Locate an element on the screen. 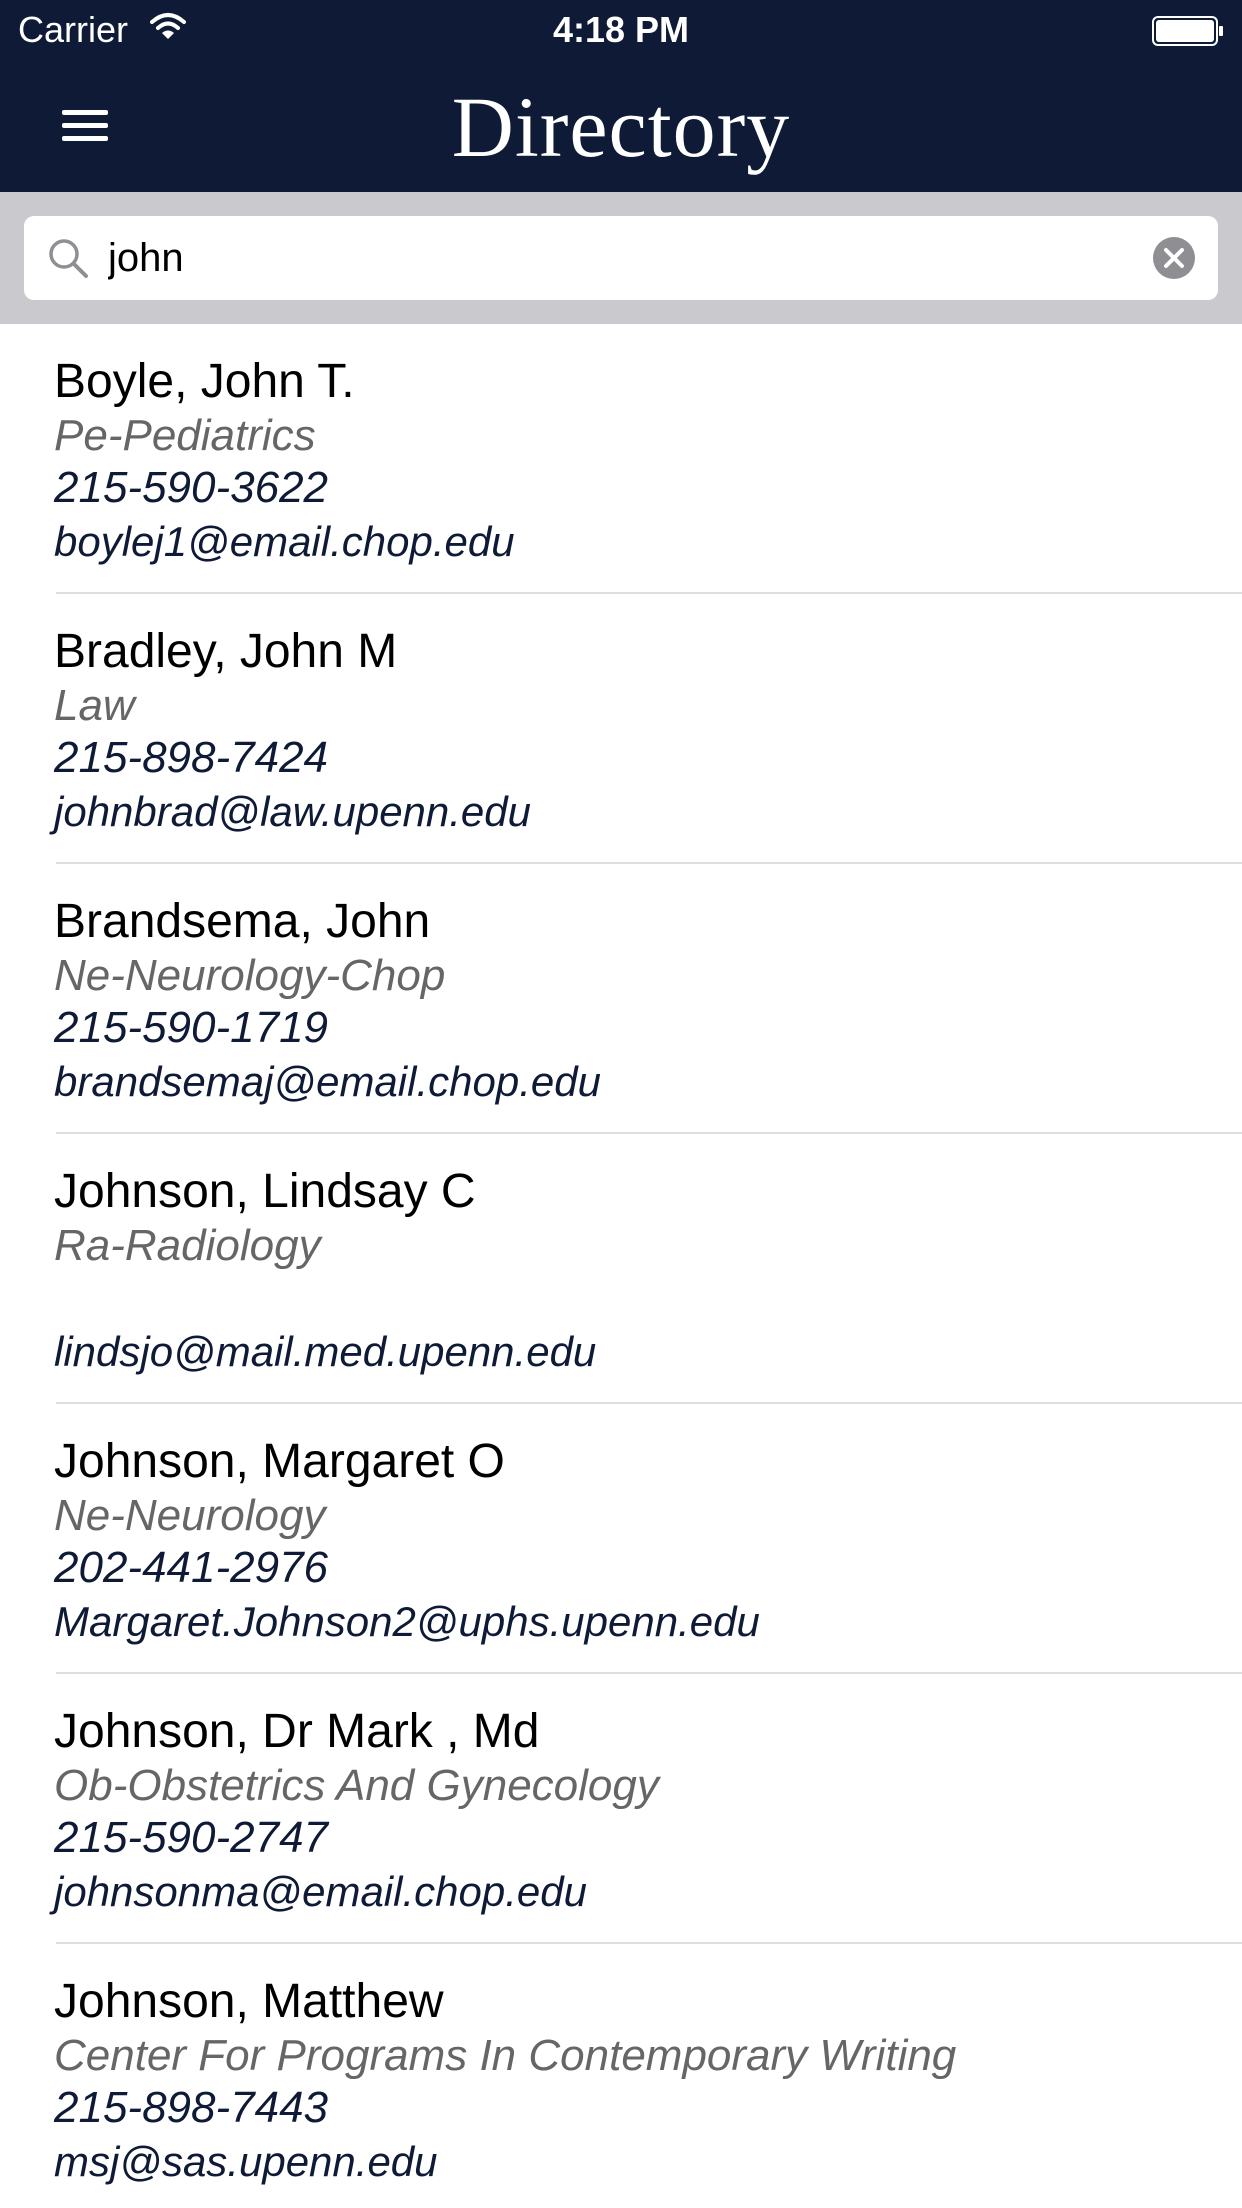  contact-email: lindsjo@mail.med.upenn.edu is located at coordinates (325, 1352).